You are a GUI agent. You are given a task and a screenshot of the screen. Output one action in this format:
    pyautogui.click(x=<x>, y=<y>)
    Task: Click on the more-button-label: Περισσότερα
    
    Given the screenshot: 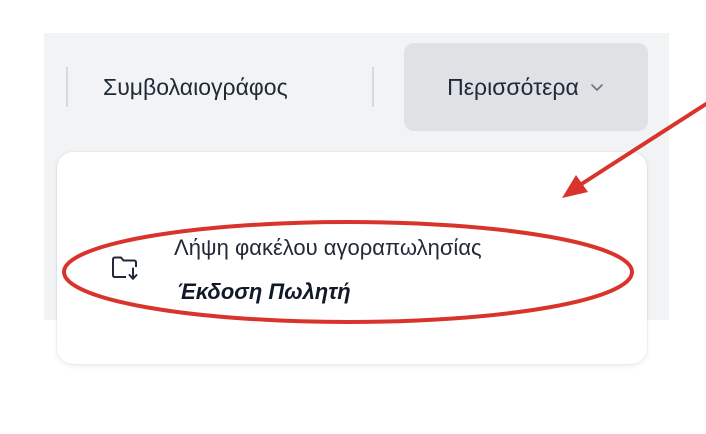 What is the action you would take?
    pyautogui.click(x=513, y=86)
    